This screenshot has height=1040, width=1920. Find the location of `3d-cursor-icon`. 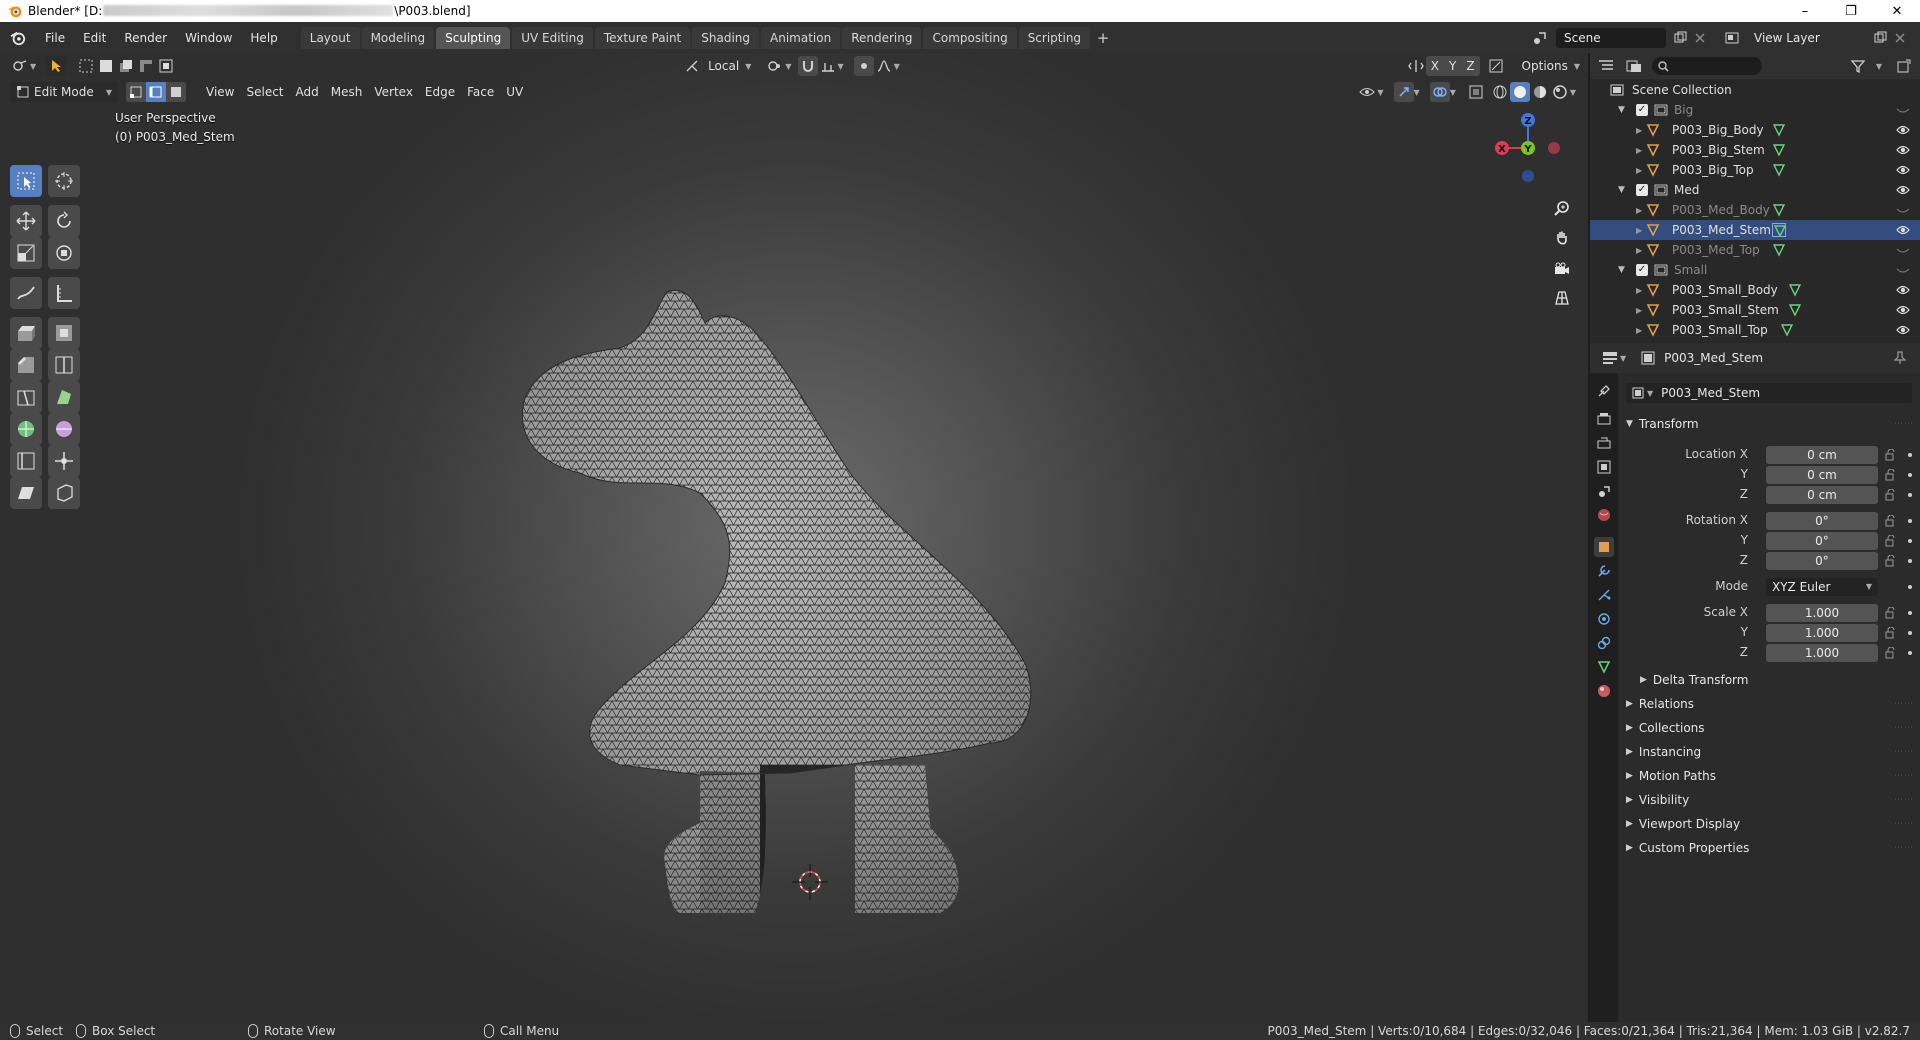

3d-cursor-icon is located at coordinates (810, 882).